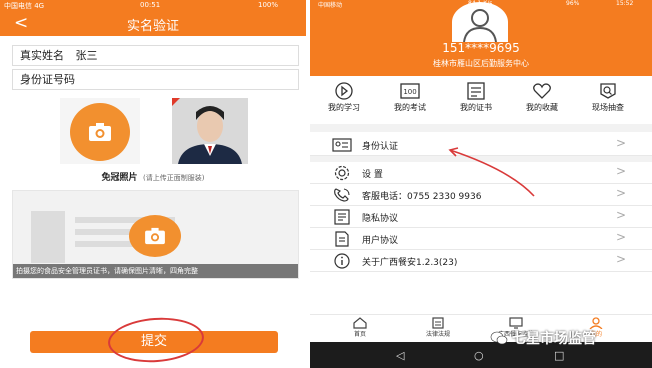 This screenshot has width=652, height=368. I want to click on tab-laws: 法律法规, so click(438, 327).